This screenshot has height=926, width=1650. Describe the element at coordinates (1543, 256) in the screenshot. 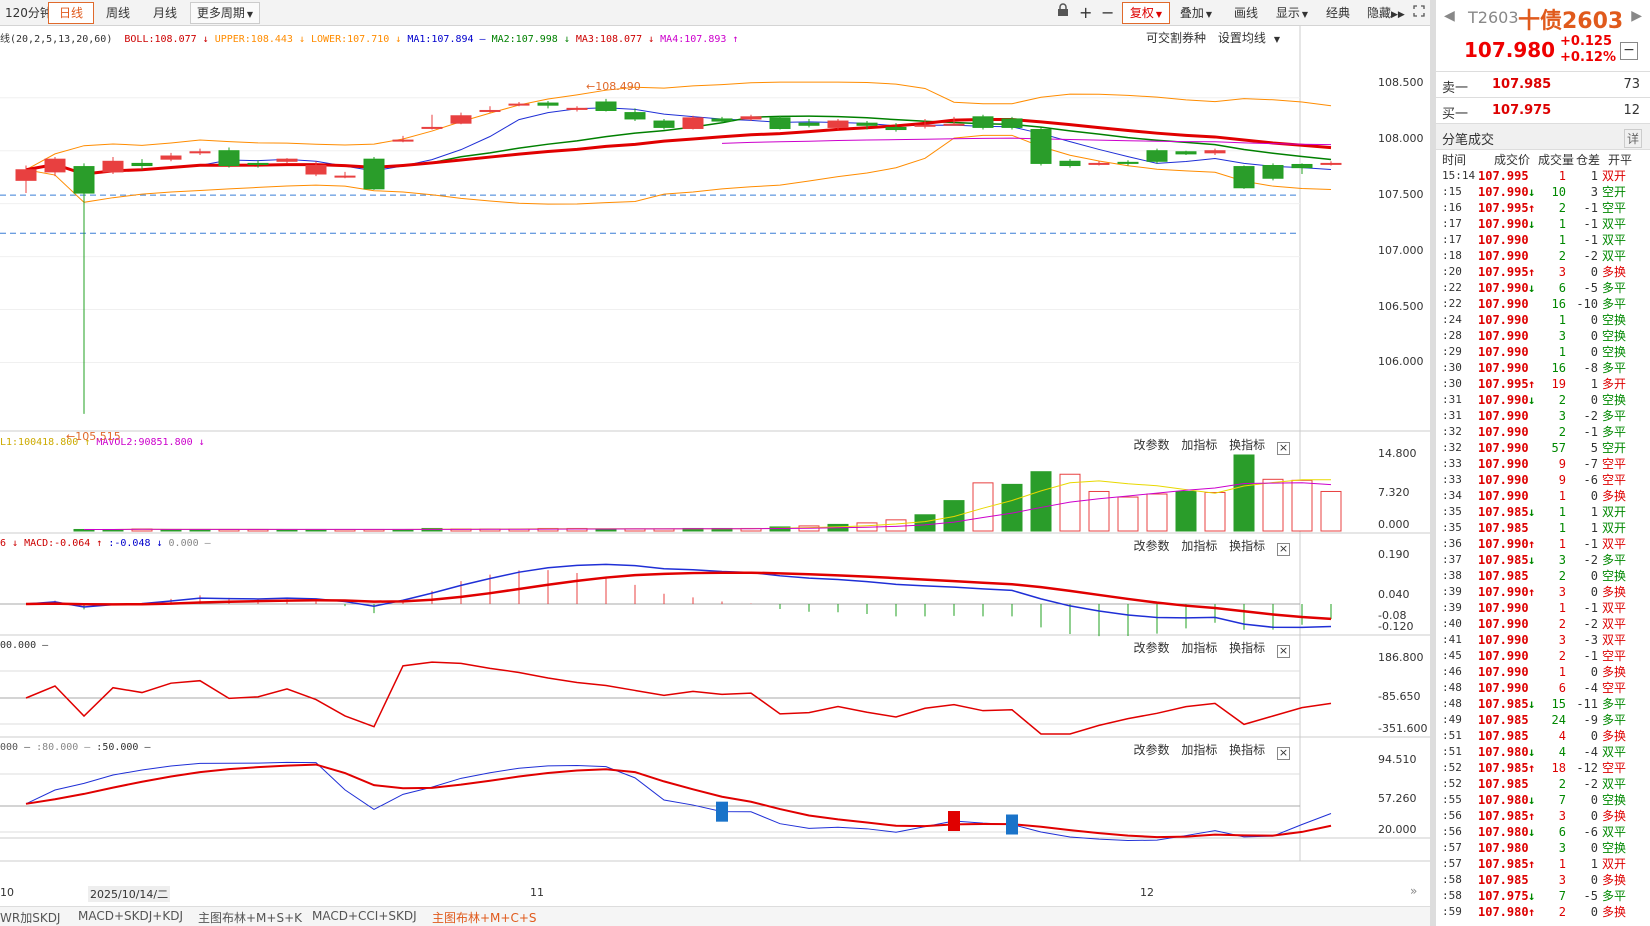

I see `tick-row: :18 107.990 2 -2 双平` at that location.